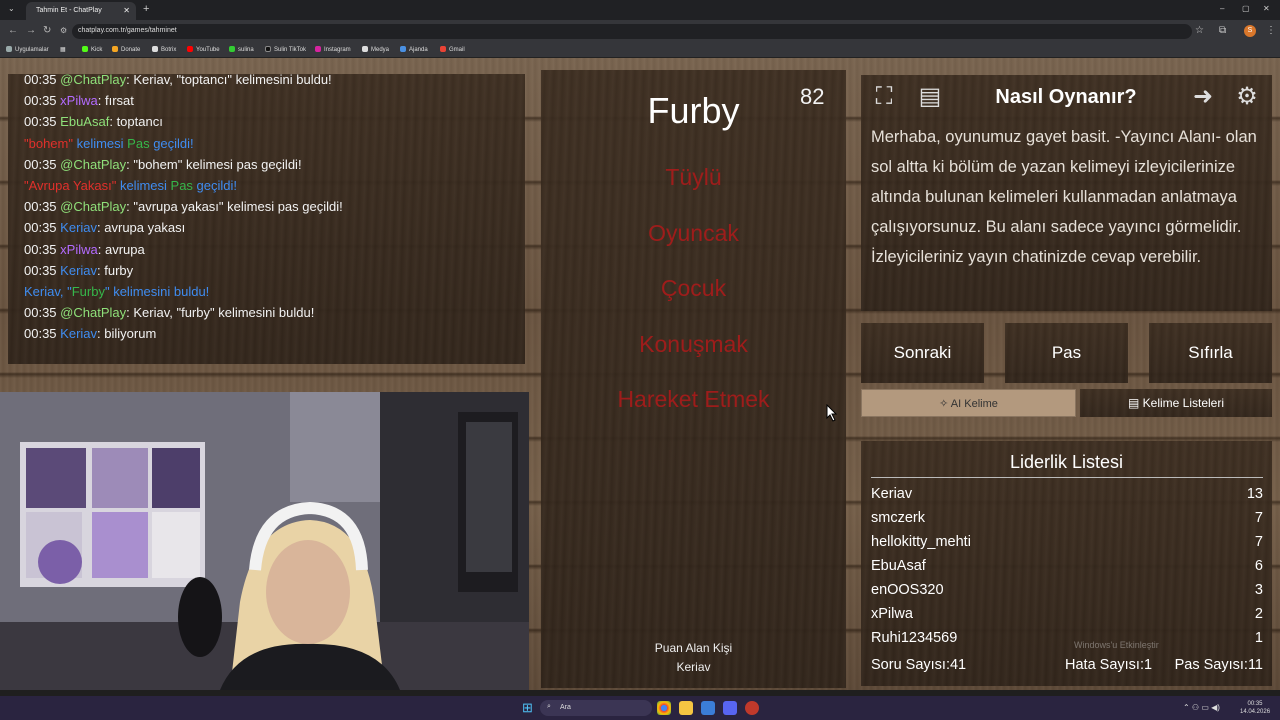 Image resolution: width=1280 pixels, height=720 pixels. I want to click on extensions-icon: ⧉, so click(1222, 30).